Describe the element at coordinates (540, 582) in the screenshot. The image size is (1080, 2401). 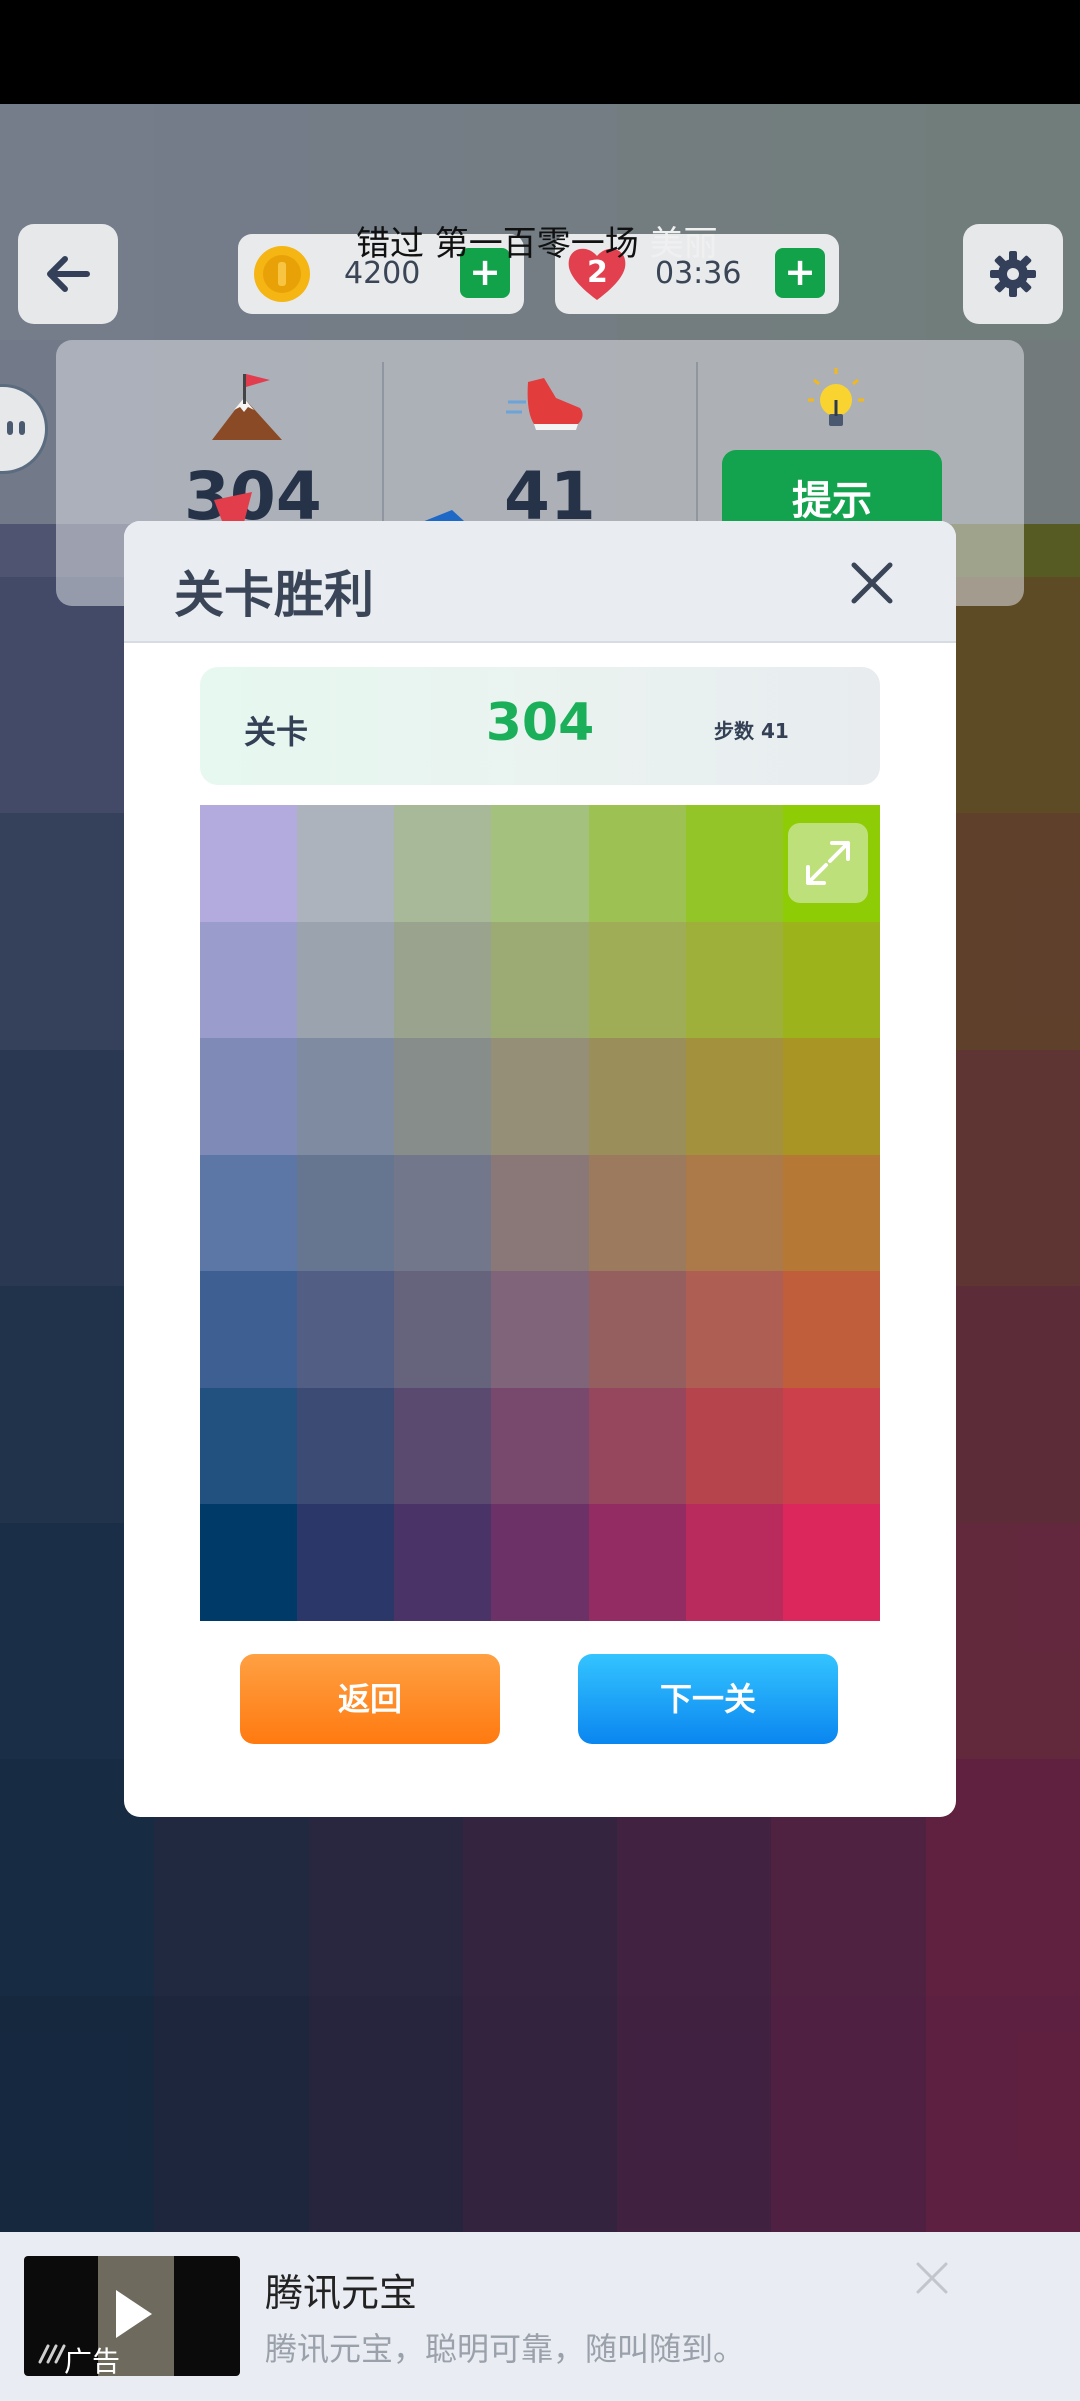
I see `dialog-header: 关卡胜利` at that location.